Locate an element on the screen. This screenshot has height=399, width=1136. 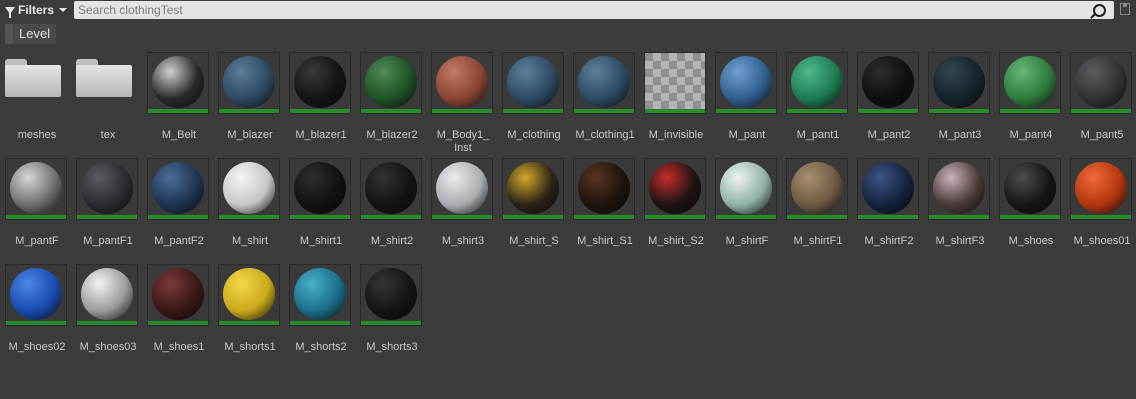
search-box is located at coordinates (594, 10).